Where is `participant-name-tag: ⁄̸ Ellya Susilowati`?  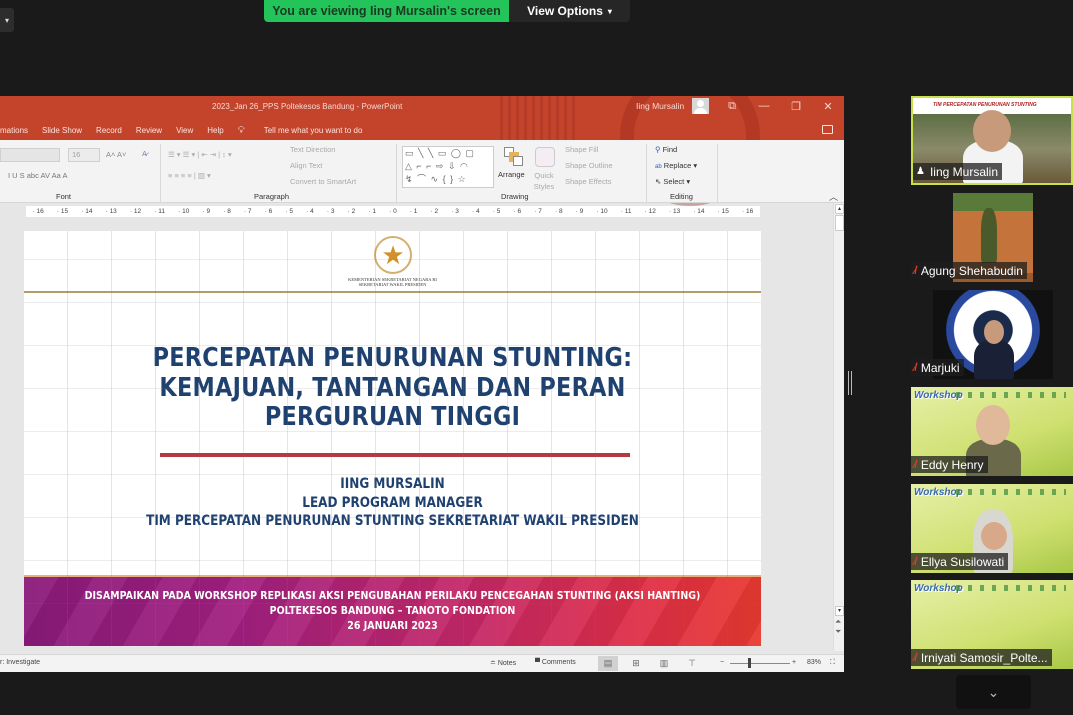
participant-name-tag: ⁄̸ Ellya Susilowati is located at coordinates (960, 561).